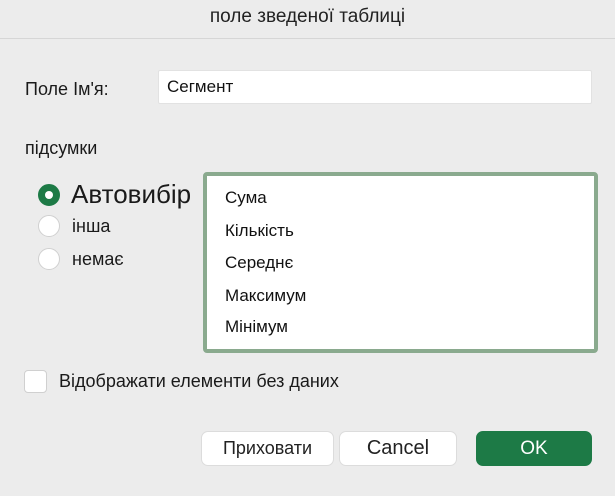 The image size is (615, 496). Describe the element at coordinates (35, 381) in the screenshot. I see `show-items-checkbox` at that location.